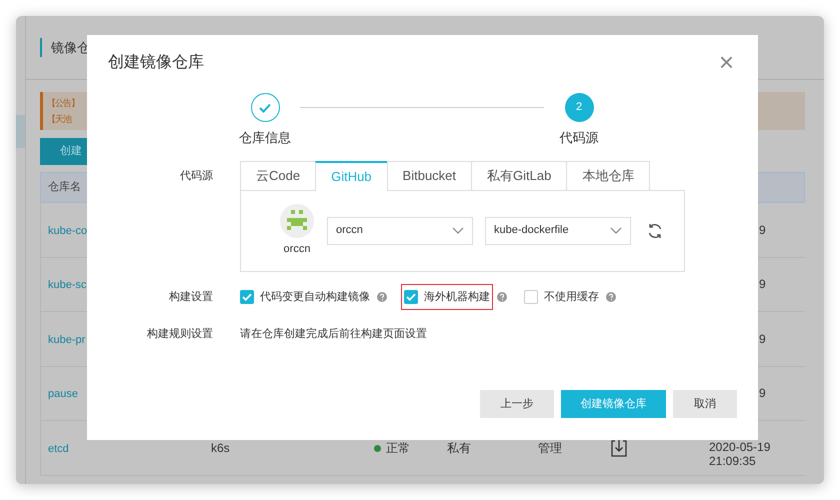 This screenshot has height=500, width=840. Describe the element at coordinates (297, 249) in the screenshot. I see `account-name: orccn` at that location.